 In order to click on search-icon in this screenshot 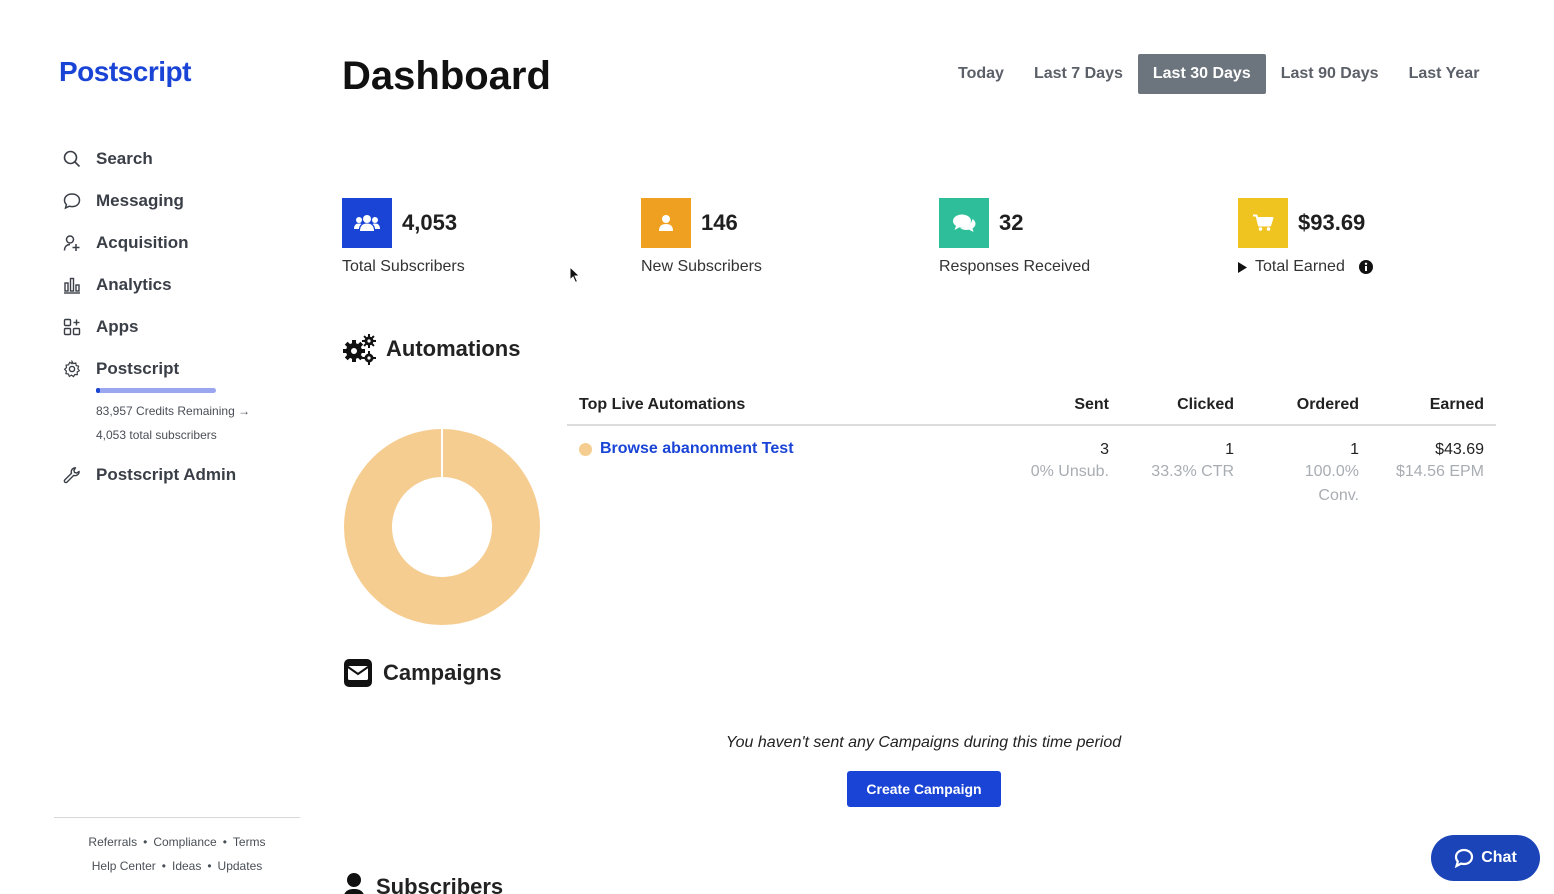, I will do `click(72, 159)`.